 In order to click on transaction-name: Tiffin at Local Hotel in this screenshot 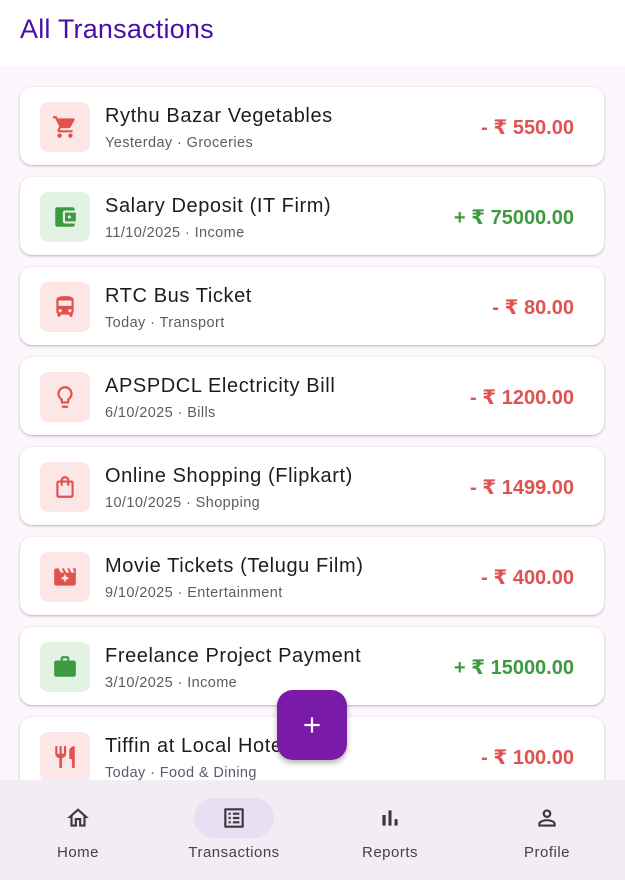, I will do `click(196, 746)`.